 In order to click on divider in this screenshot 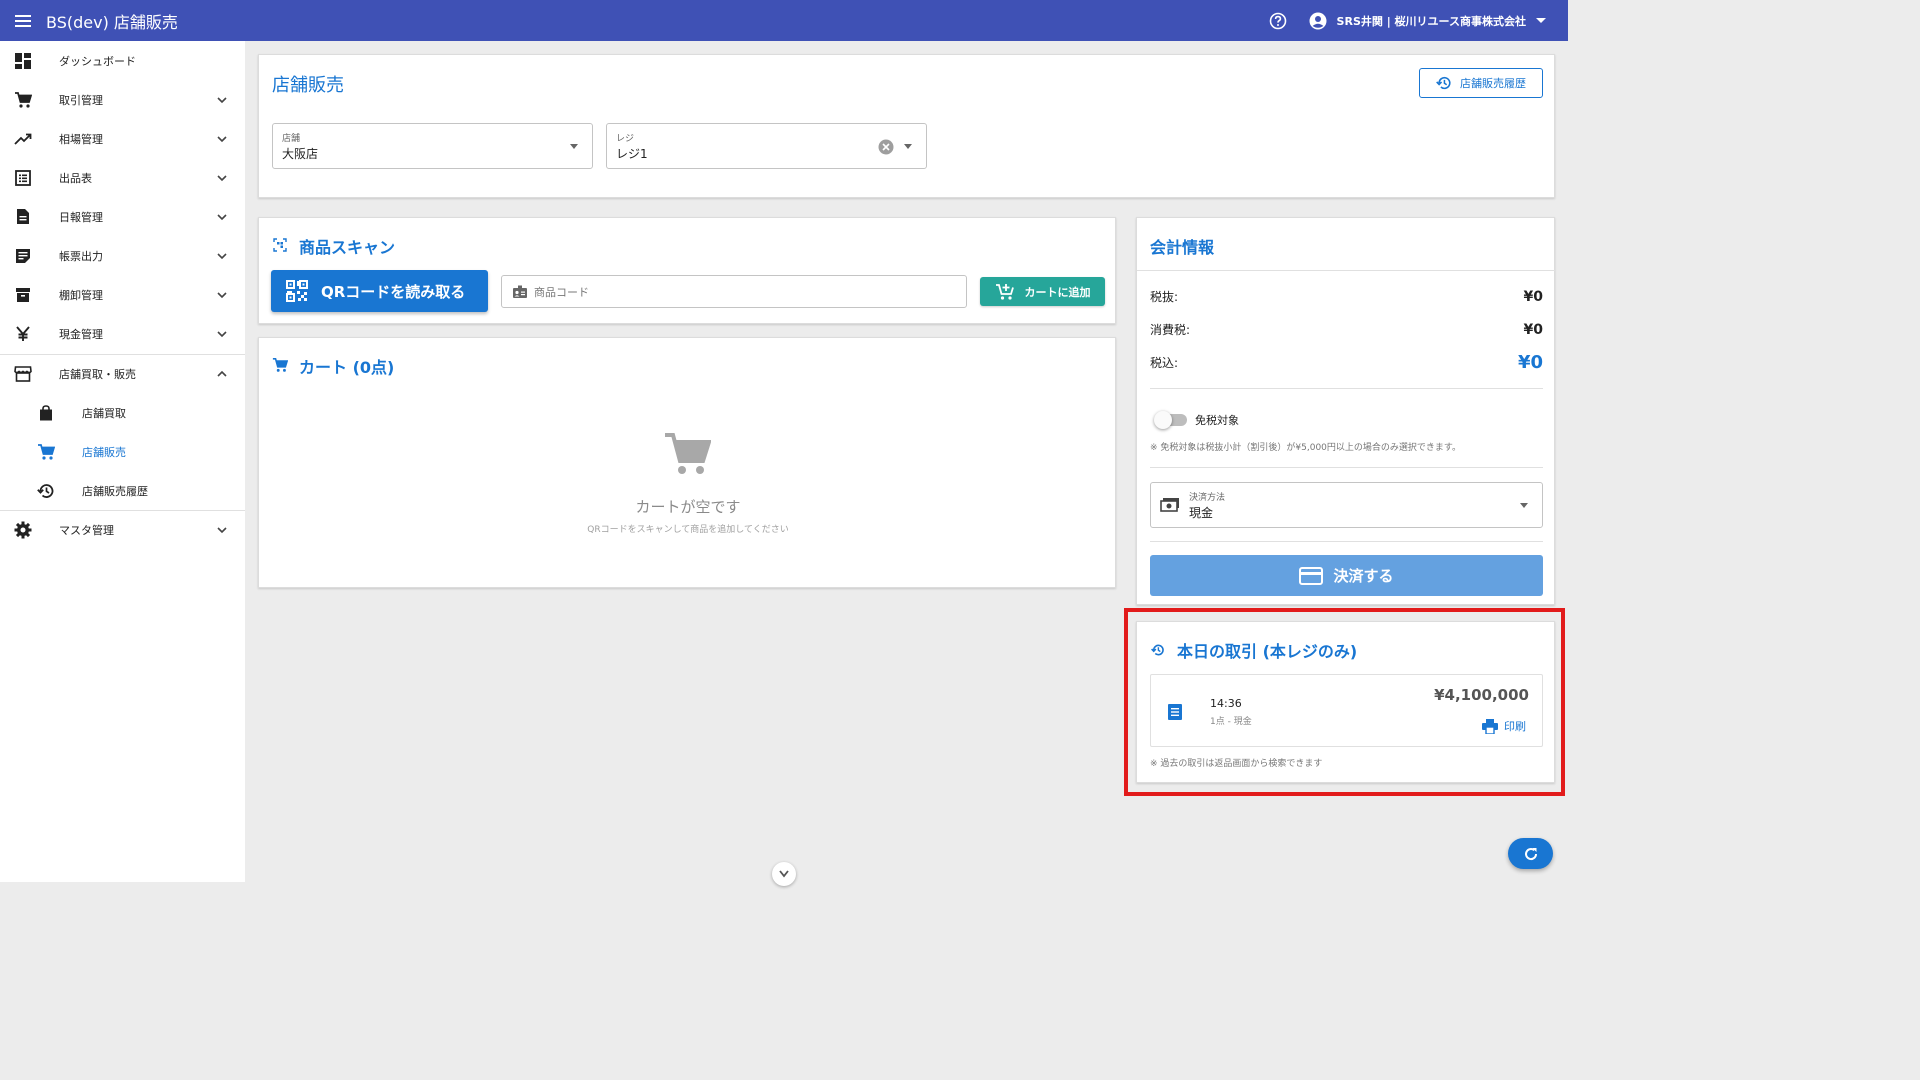, I will do `click(1346, 467)`.